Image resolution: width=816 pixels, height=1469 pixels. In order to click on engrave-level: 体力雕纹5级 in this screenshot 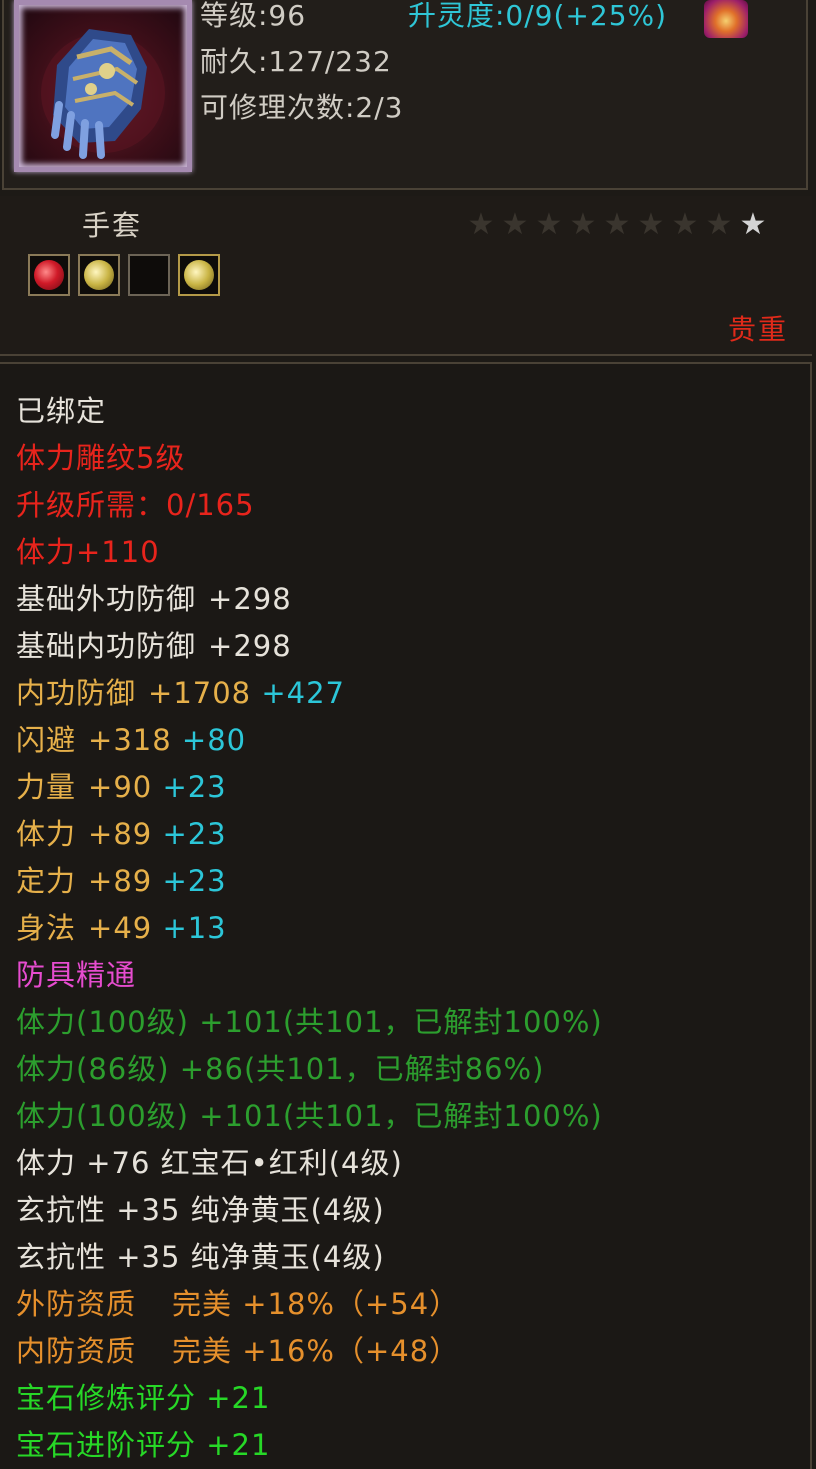, I will do `click(101, 458)`.